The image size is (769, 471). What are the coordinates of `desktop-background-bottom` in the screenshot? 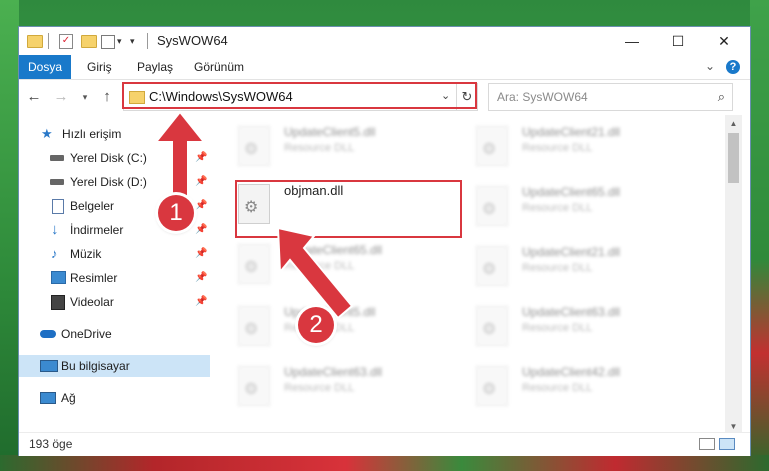 It's located at (384, 463).